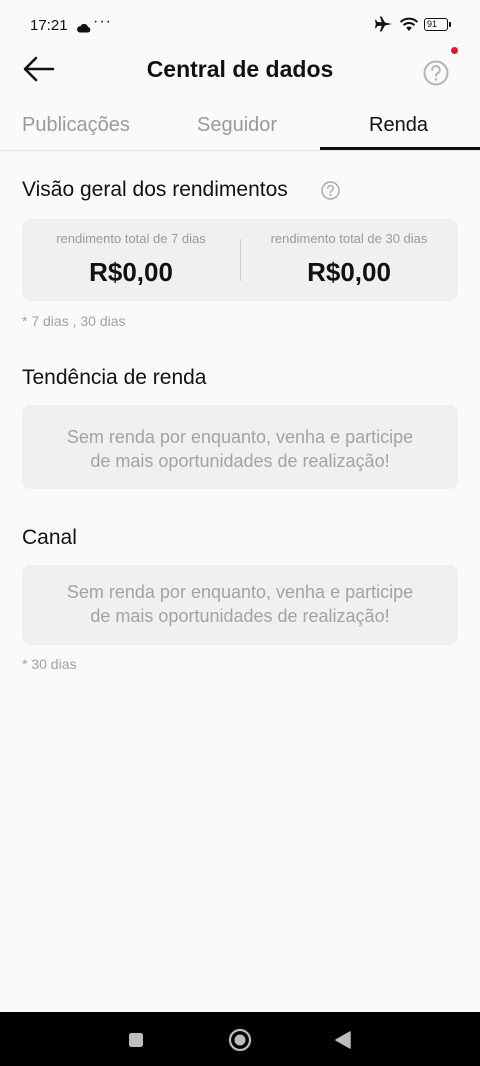  I want to click on stat-30-days: rendimento total de 30 dias R$0,00, so click(349, 260).